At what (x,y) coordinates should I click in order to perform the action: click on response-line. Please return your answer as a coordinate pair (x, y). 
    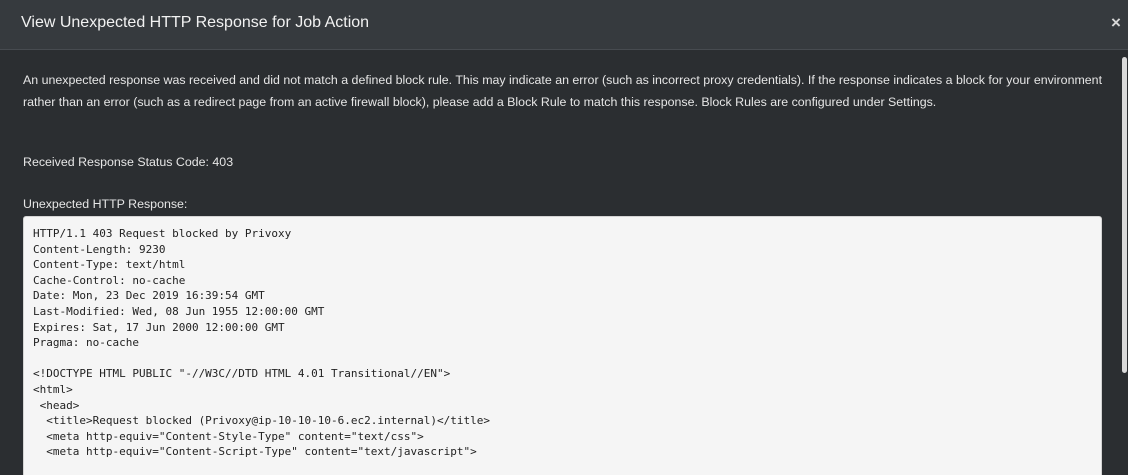
    Looking at the image, I should click on (567, 359).